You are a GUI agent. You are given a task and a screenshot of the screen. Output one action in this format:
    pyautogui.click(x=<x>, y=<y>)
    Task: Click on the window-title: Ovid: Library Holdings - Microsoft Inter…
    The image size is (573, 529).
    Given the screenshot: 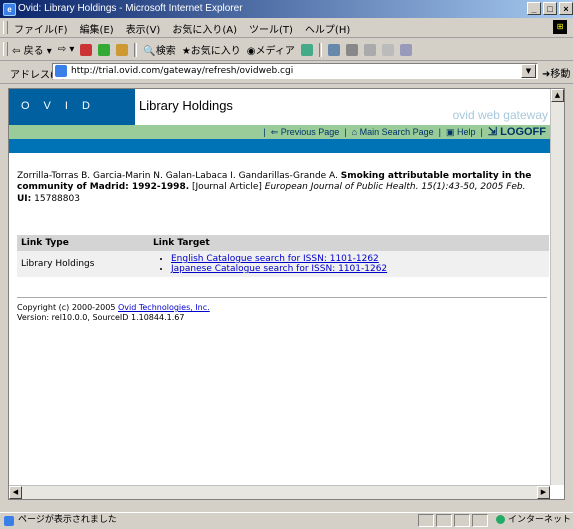 What is the action you would take?
    pyautogui.click(x=130, y=8)
    